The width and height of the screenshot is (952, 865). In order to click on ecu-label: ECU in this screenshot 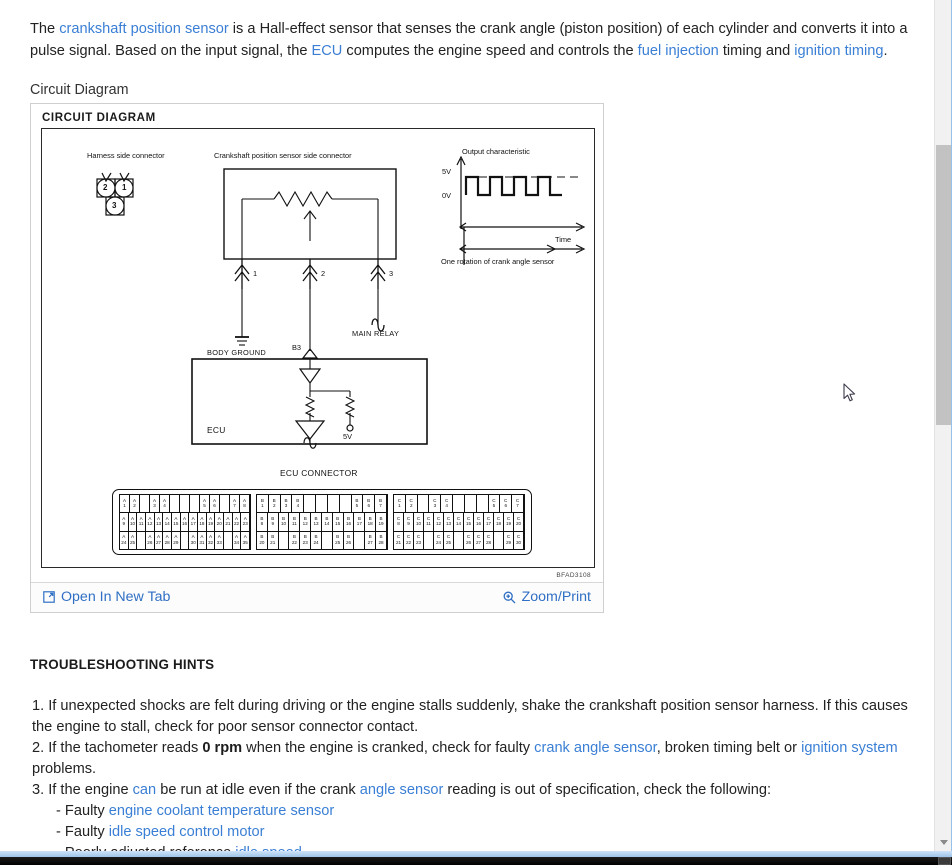, I will do `click(216, 430)`.